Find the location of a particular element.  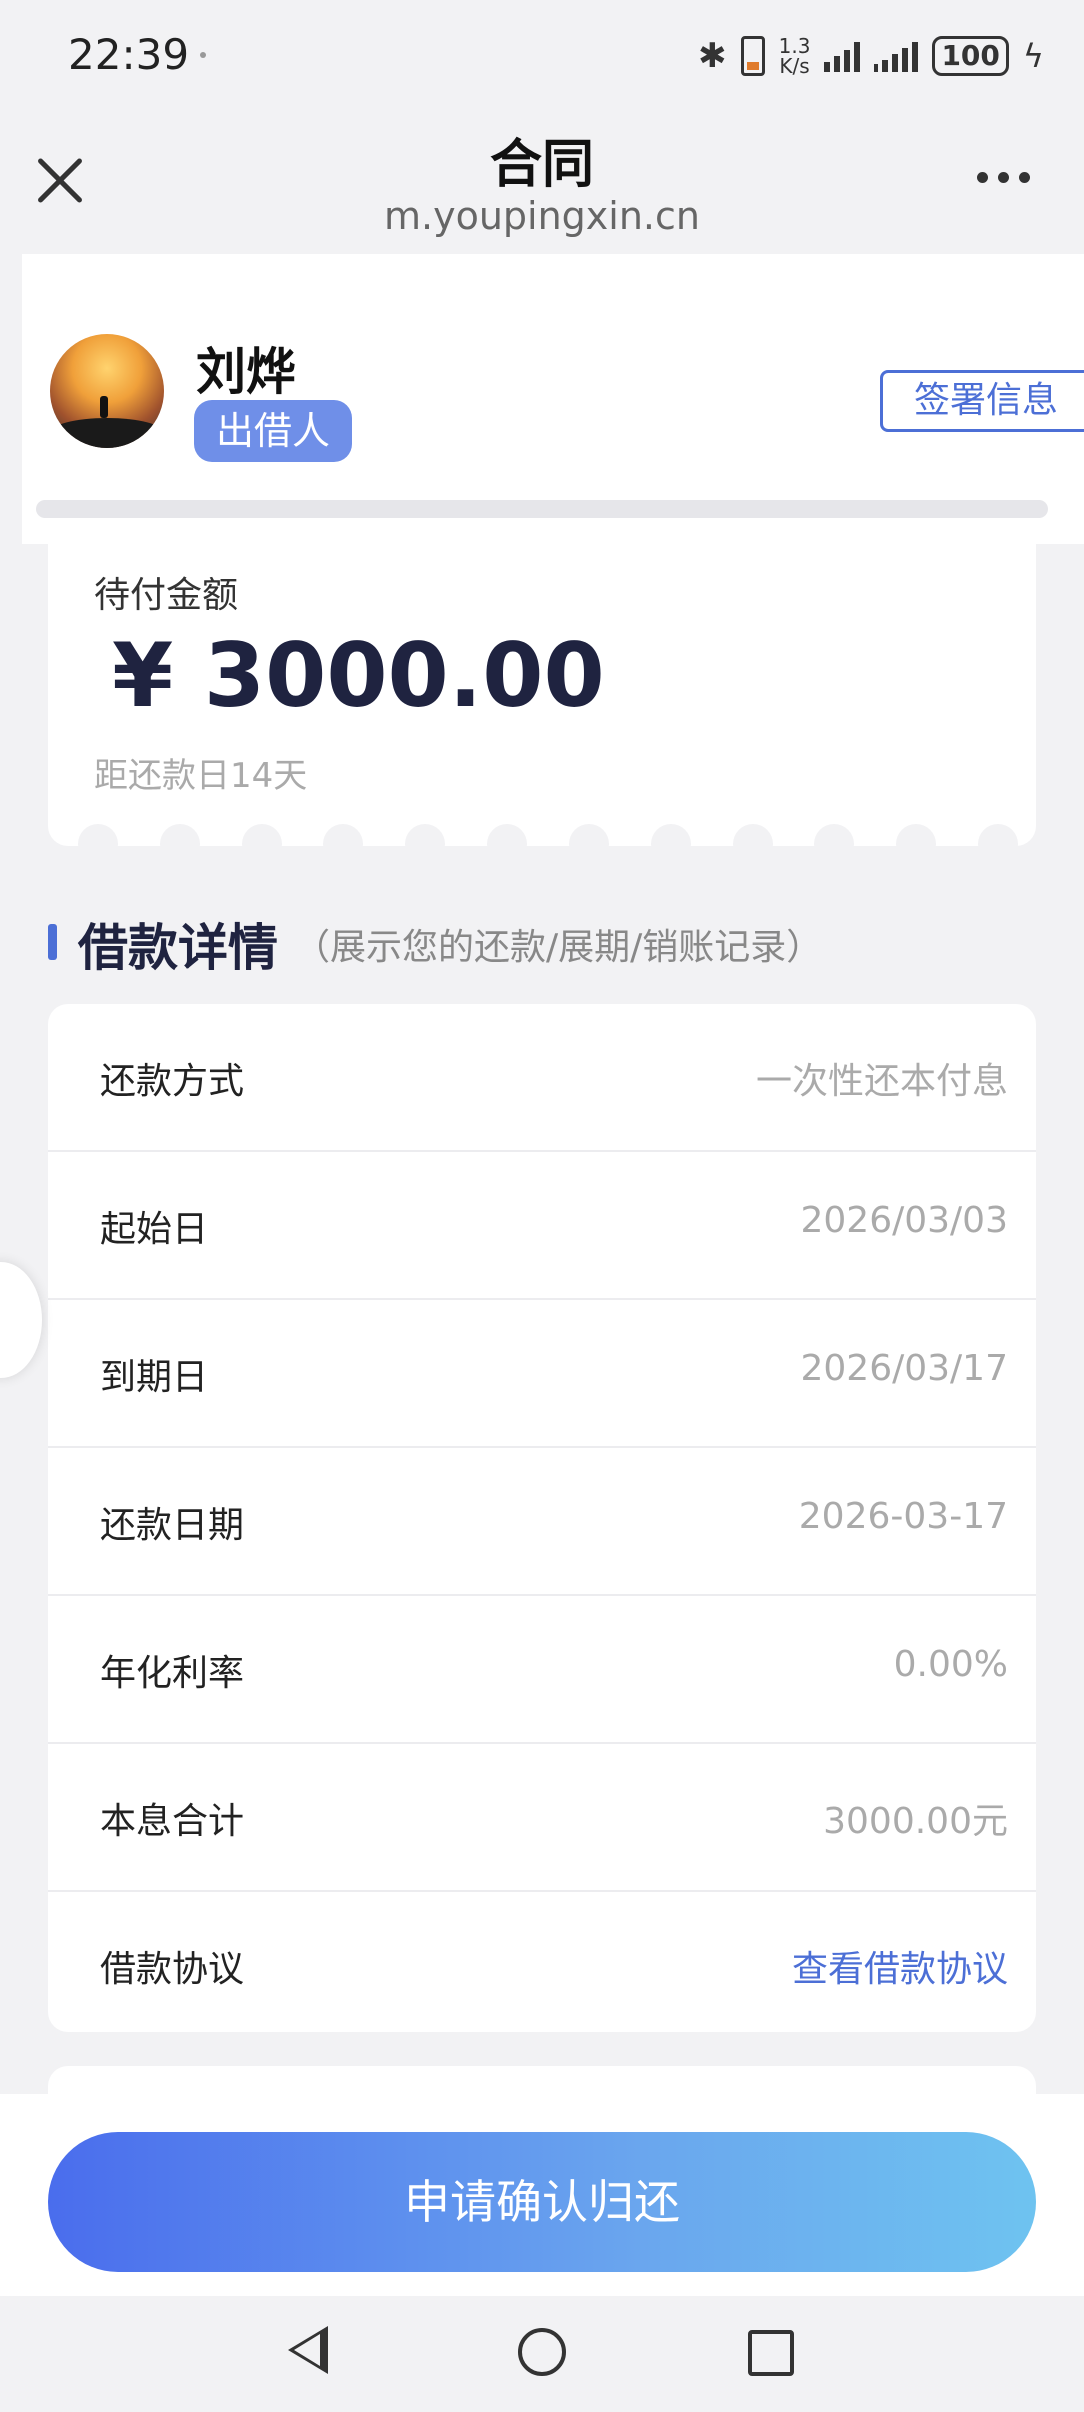

confirm-return-button: 申请确认归还 is located at coordinates (542, 2202).